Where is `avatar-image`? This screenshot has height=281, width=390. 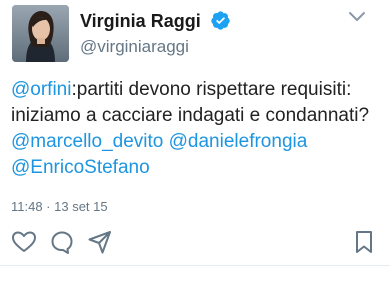
avatar-image is located at coordinates (40, 33).